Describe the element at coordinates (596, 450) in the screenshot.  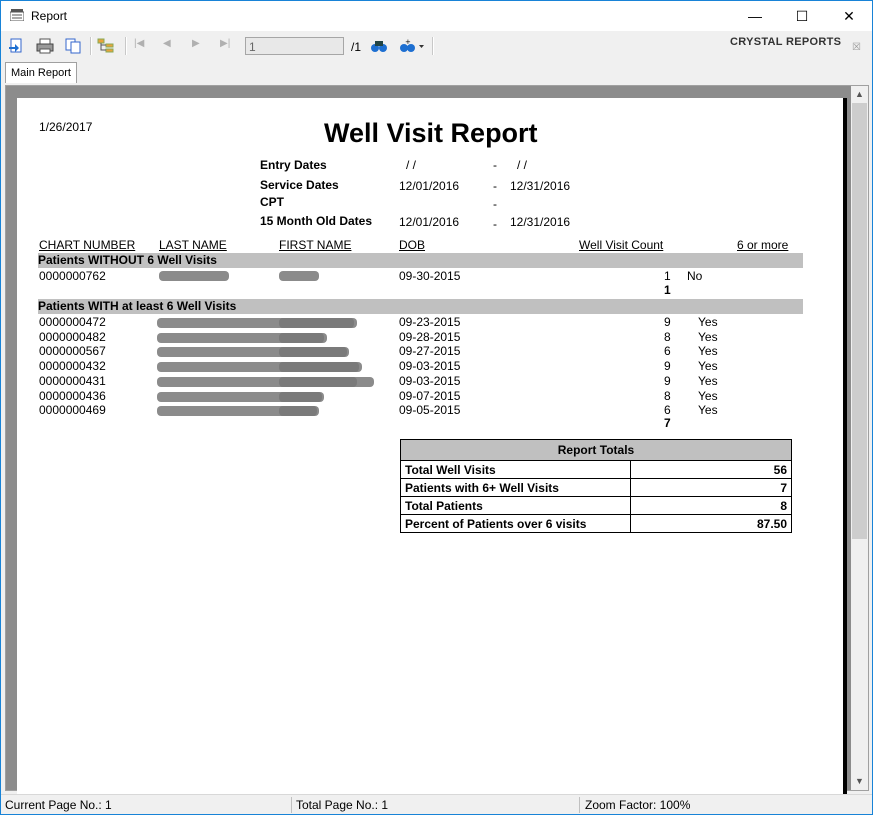
I see `totals-header: Report Totals` at that location.